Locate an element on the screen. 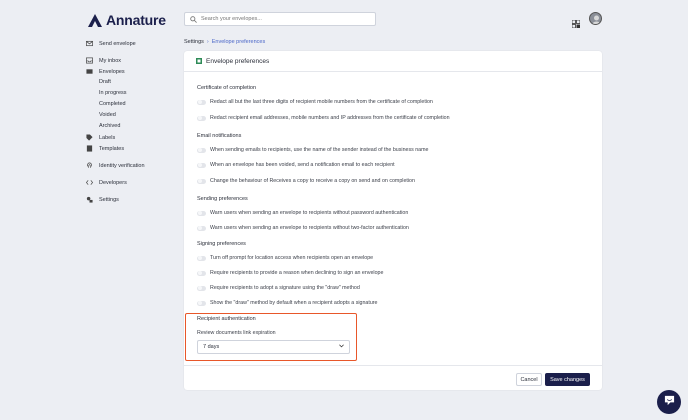 The height and width of the screenshot is (420, 688). cancel-button: Cancel is located at coordinates (529, 379).